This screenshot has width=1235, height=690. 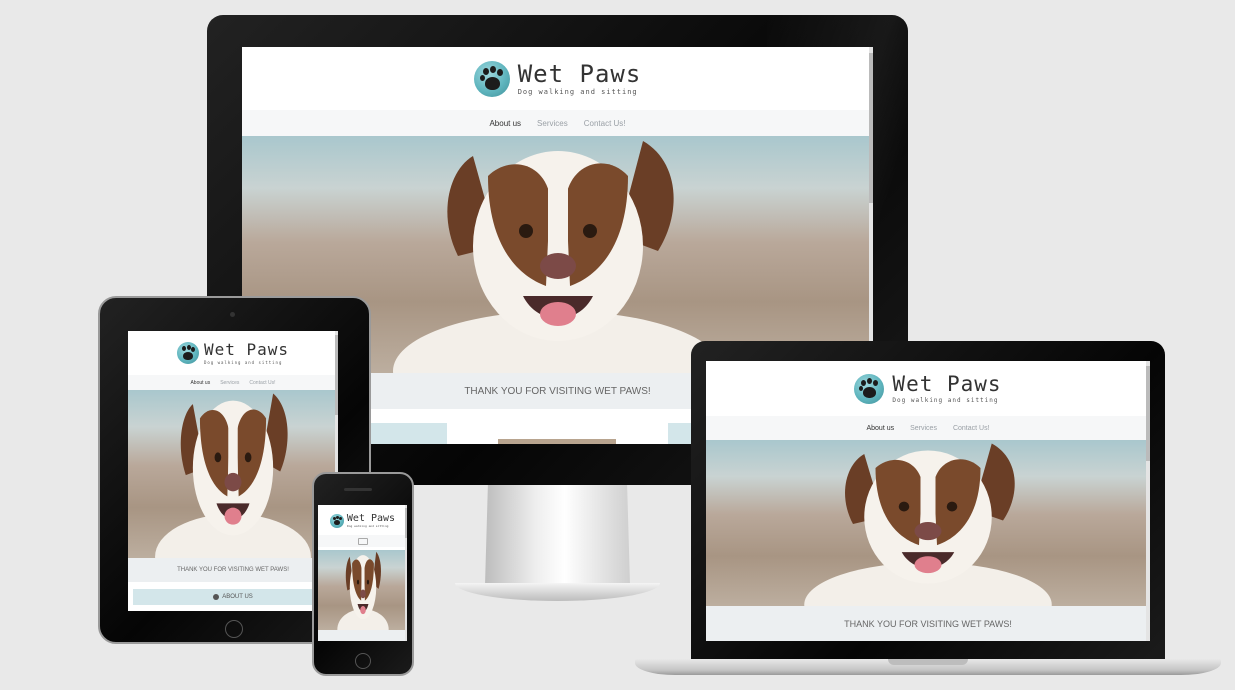 I want to click on about-us-button: ABOUT US, so click(x=233, y=597).